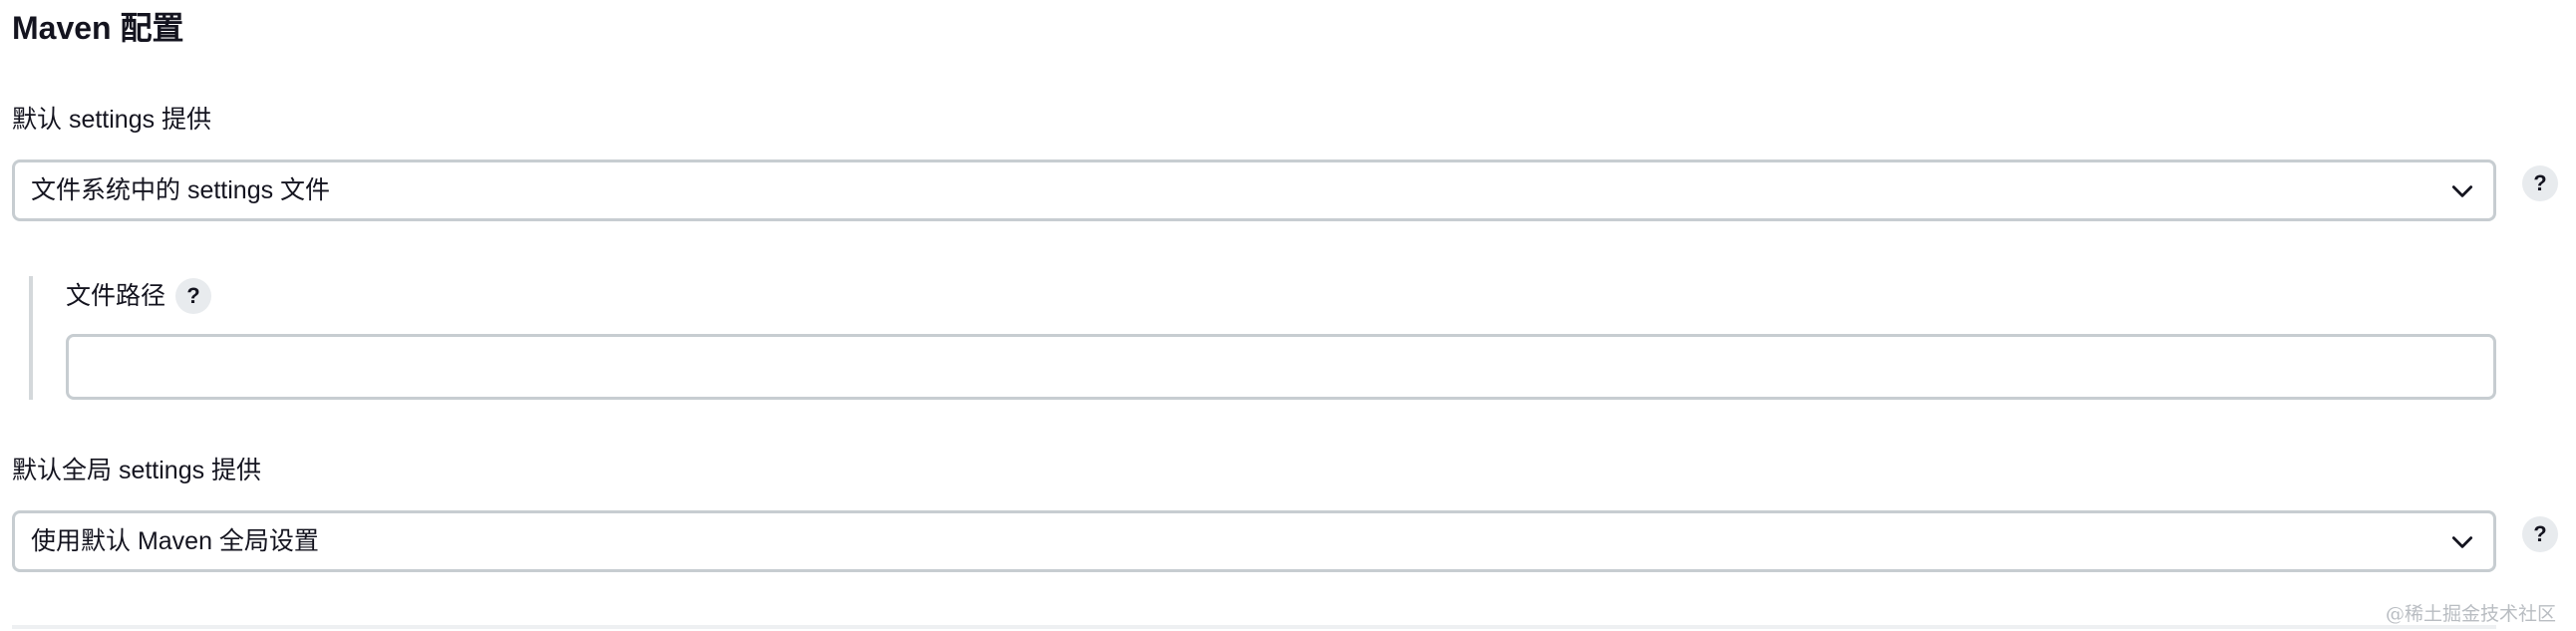 This screenshot has height=631, width=2576. I want to click on settings-provider-selected-value: 文件系统中的 settings 文件, so click(181, 190).